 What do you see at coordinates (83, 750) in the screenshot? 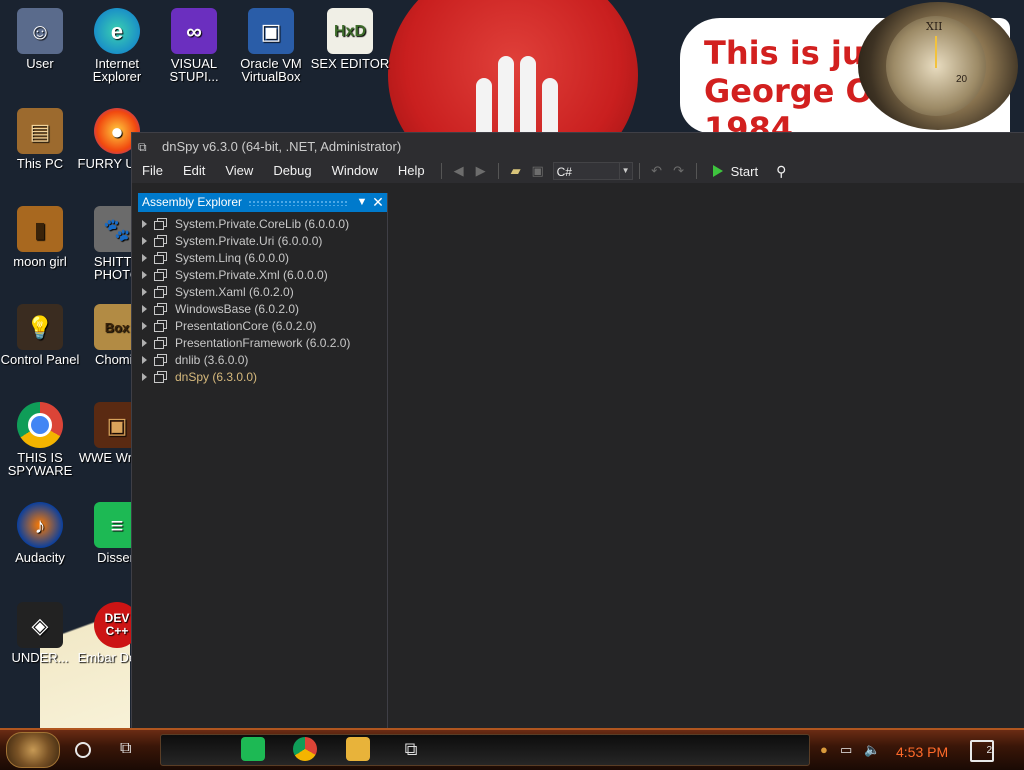
I see `cortana-search-icon` at bounding box center [83, 750].